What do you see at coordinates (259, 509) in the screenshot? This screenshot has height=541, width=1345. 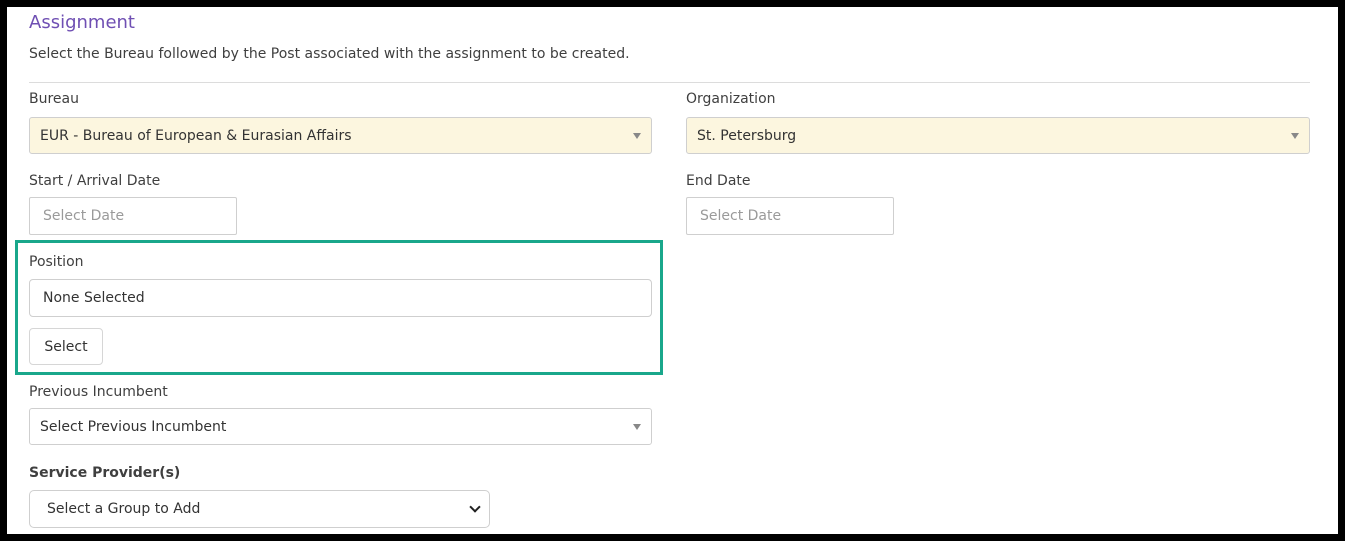 I see `service-providers-select: Select a Group to Add` at bounding box center [259, 509].